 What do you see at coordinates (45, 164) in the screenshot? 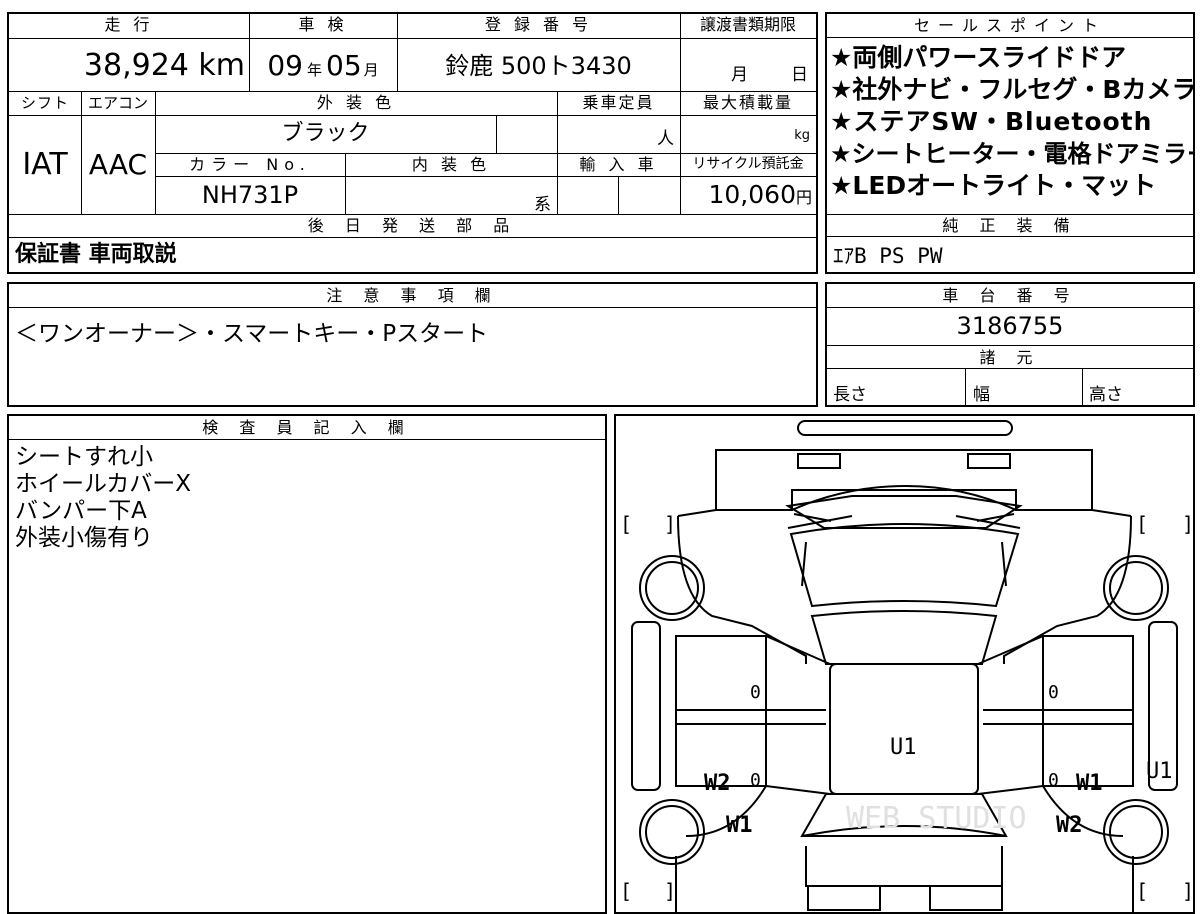
I see `shift-value: IAT` at bounding box center [45, 164].